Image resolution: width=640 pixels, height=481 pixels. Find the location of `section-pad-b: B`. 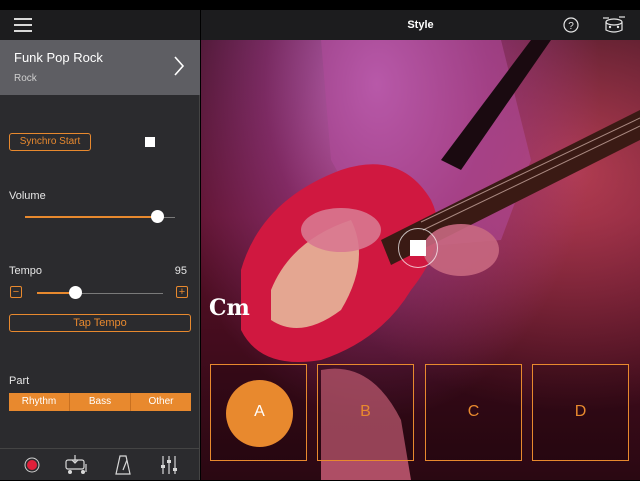

section-pad-b: B is located at coordinates (365, 412).